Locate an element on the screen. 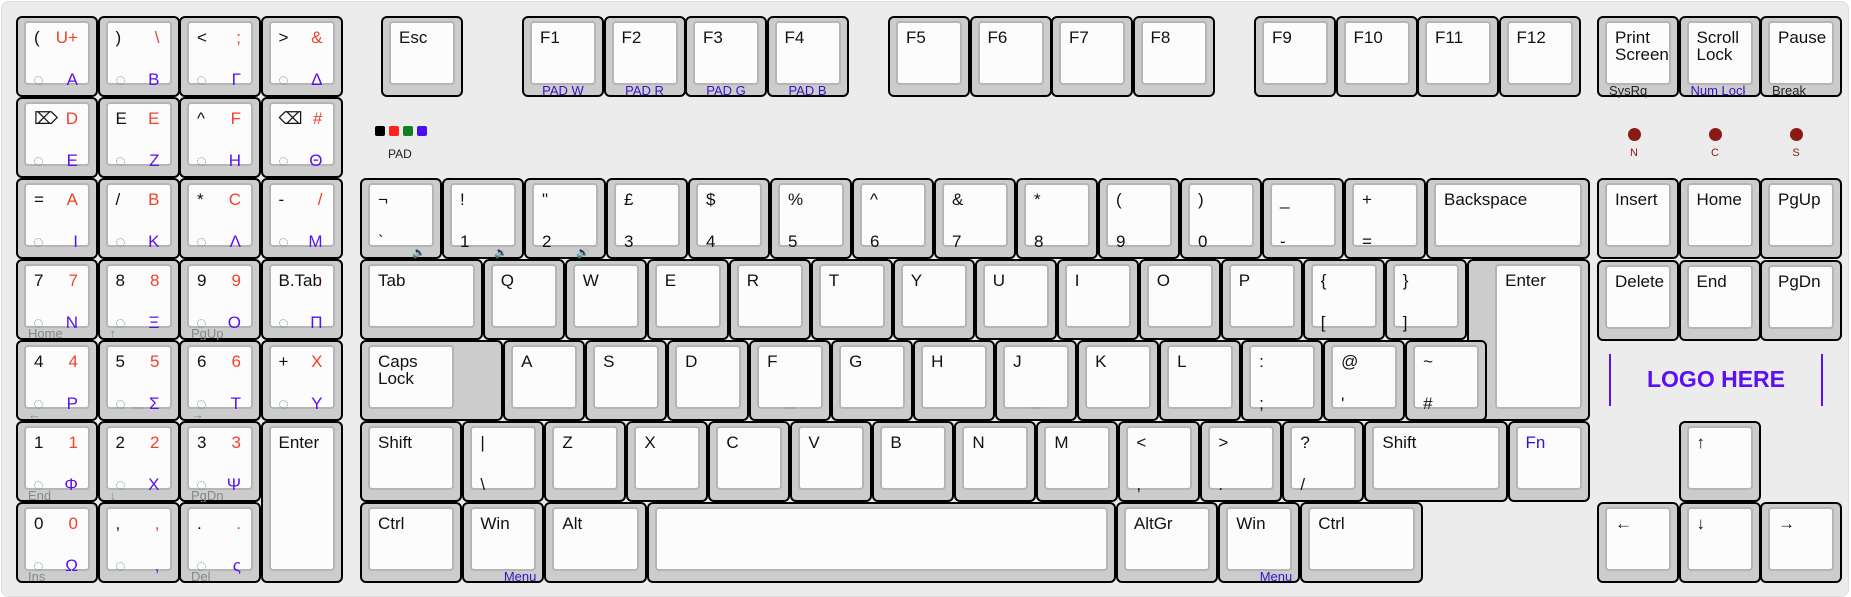  key: ! 1 🔉 is located at coordinates (483, 218).